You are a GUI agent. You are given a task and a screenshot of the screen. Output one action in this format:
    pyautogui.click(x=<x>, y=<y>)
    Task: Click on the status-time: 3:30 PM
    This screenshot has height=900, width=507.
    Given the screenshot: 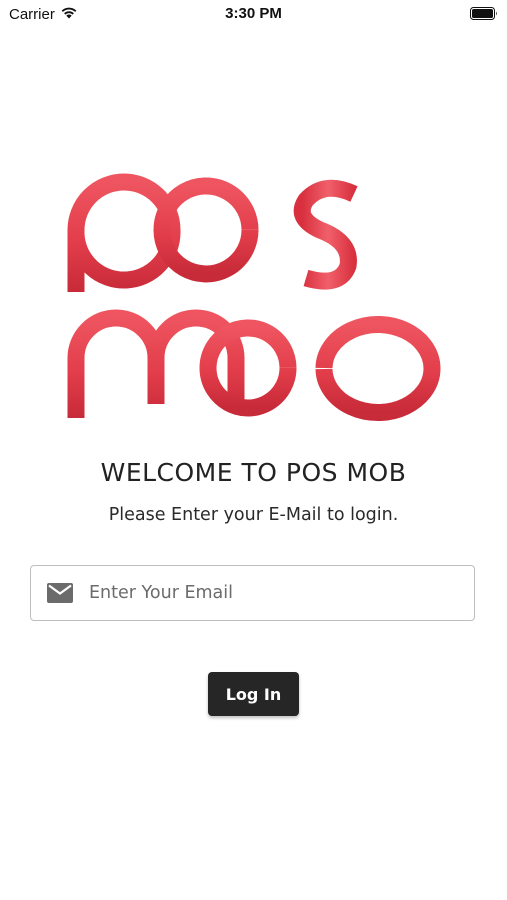 What is the action you would take?
    pyautogui.click(x=253, y=13)
    